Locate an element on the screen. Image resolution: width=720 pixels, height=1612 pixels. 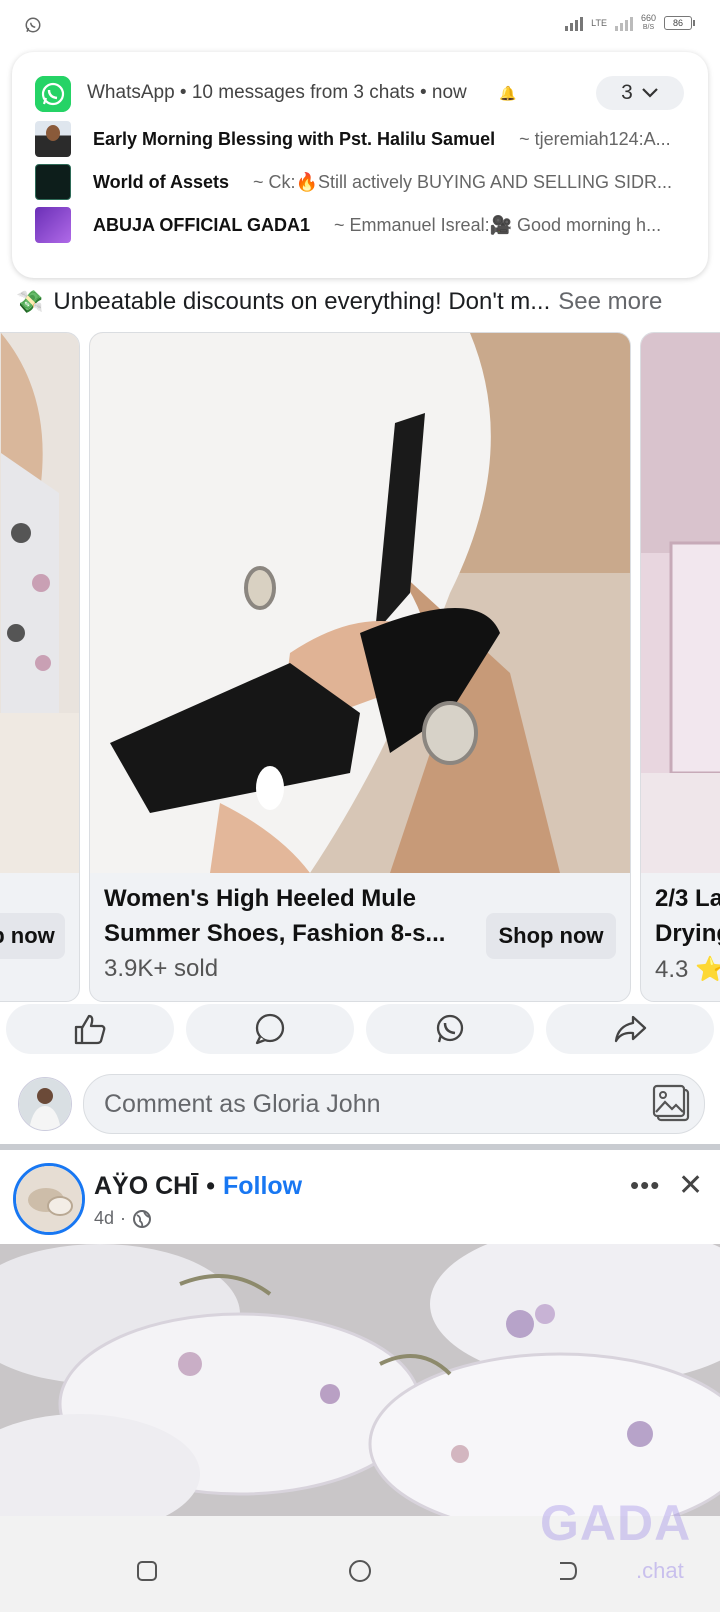
whatsapp-share-button is located at coordinates (450, 1029).